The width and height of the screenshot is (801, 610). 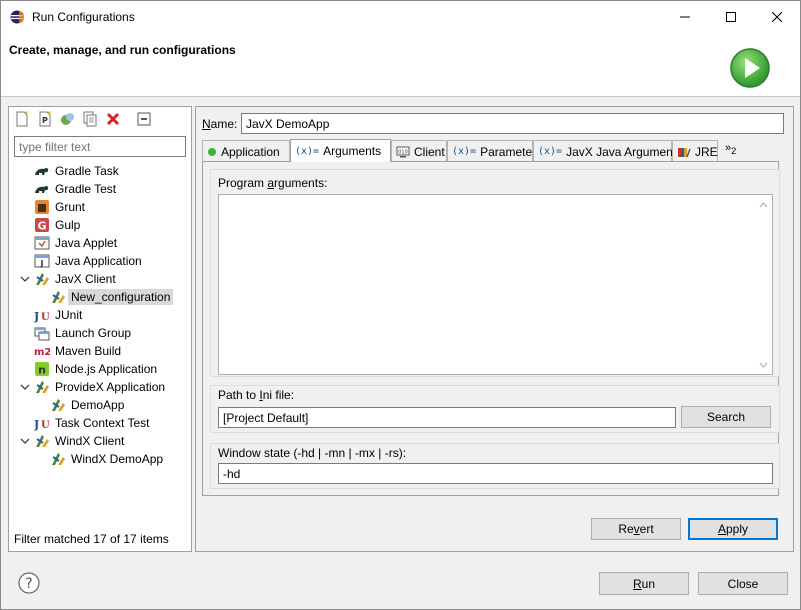 What do you see at coordinates (106, 369) in the screenshot?
I see `tree-item-label: Node.js Application` at bounding box center [106, 369].